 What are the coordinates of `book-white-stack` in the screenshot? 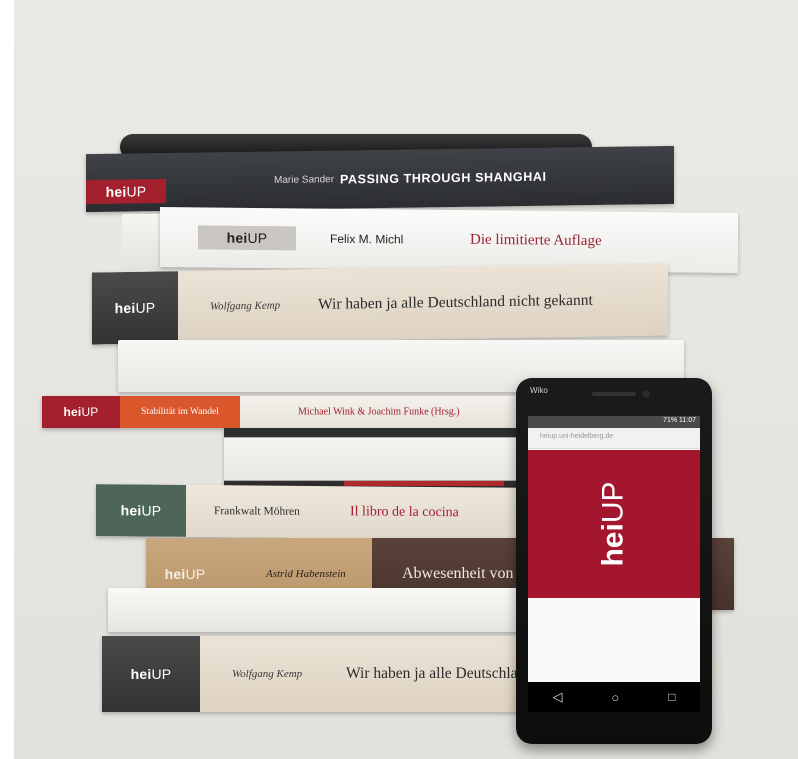 It's located at (318, 610).